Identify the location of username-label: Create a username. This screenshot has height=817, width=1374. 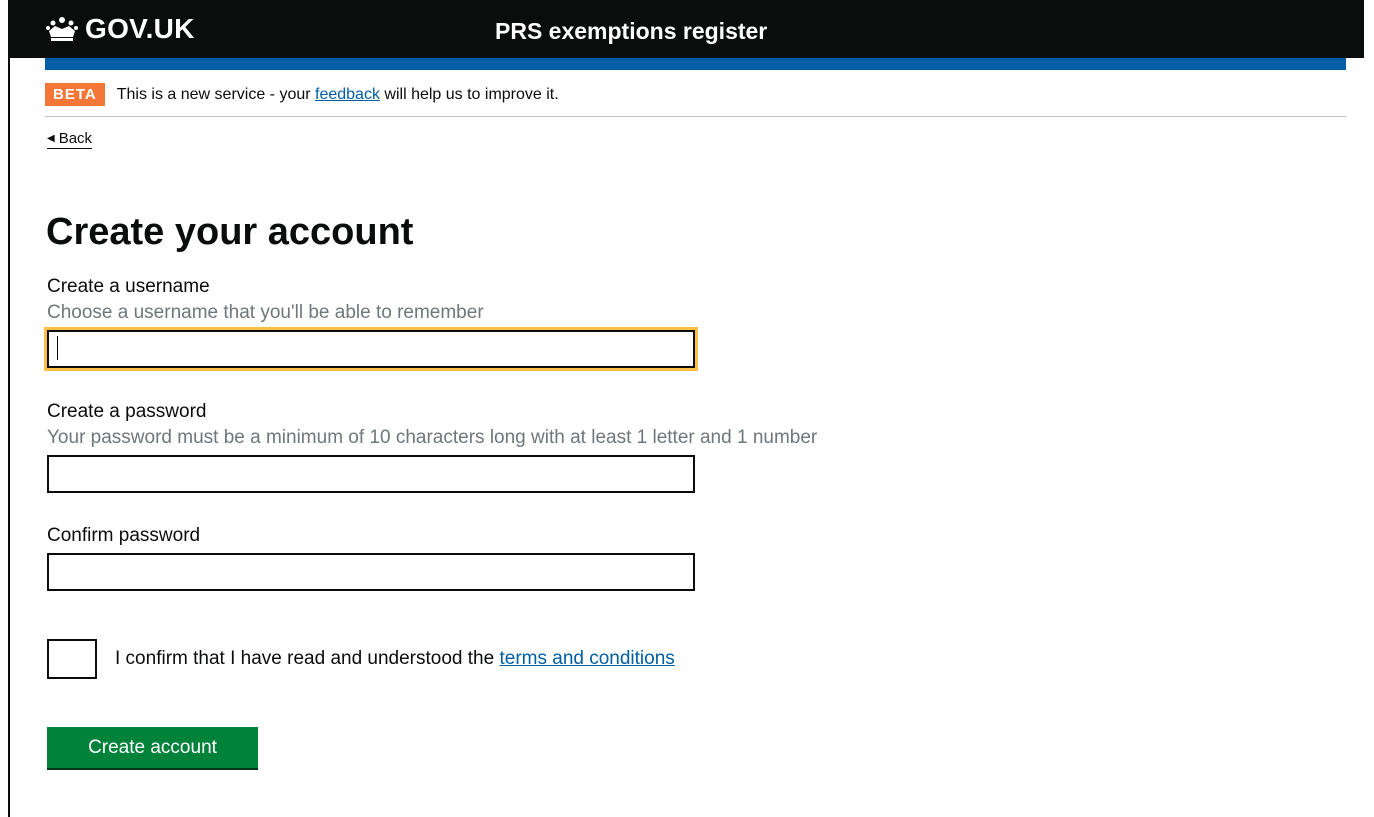
(128, 286).